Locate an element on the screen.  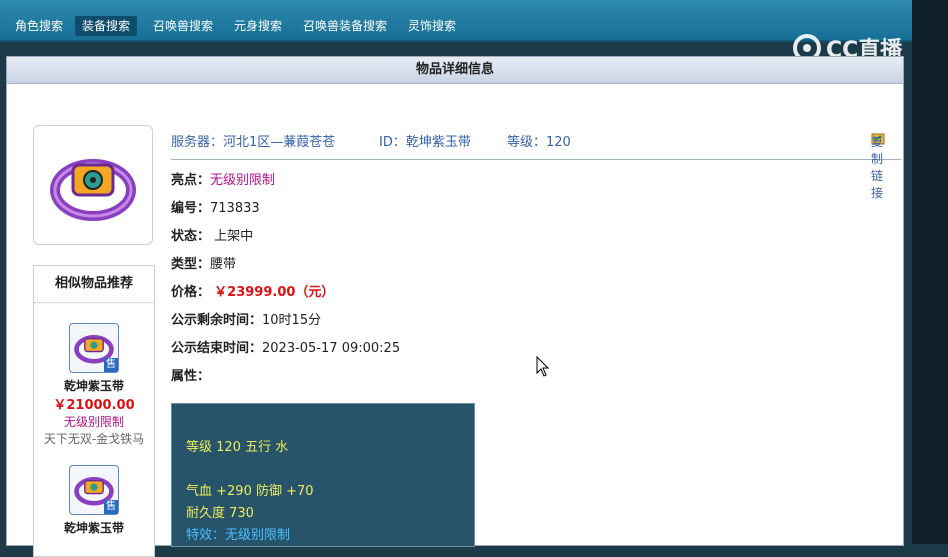
price-label: 价格： is located at coordinates (191, 292).